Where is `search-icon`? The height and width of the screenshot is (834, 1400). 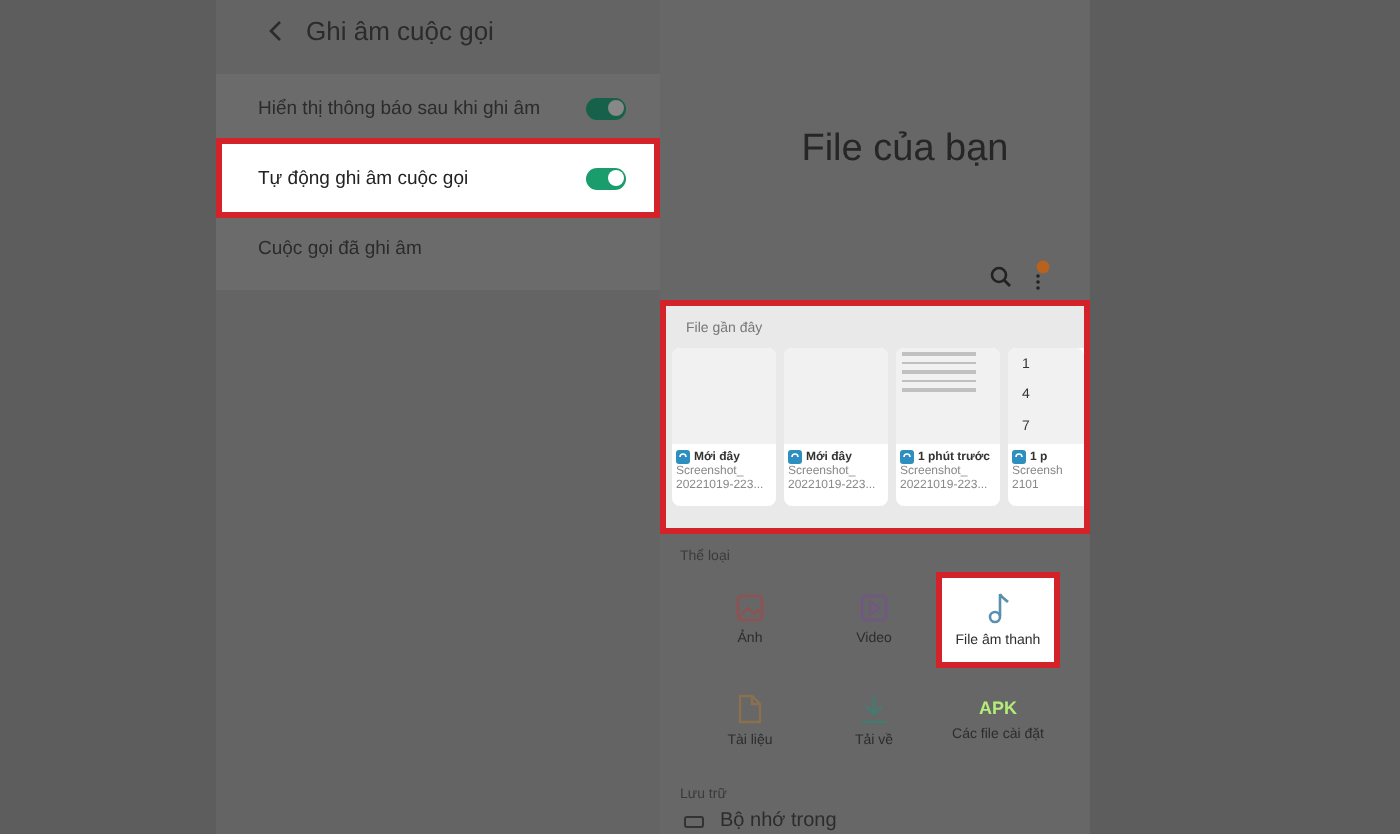 search-icon is located at coordinates (1001, 276).